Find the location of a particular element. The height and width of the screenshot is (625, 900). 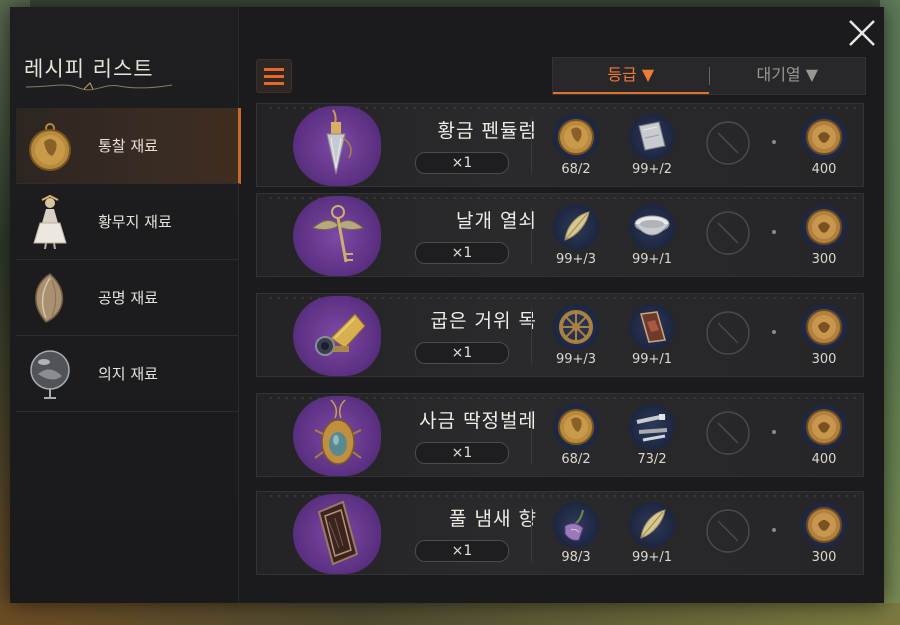

sidebar-item-label: 황무지 재료 is located at coordinates (135, 222).